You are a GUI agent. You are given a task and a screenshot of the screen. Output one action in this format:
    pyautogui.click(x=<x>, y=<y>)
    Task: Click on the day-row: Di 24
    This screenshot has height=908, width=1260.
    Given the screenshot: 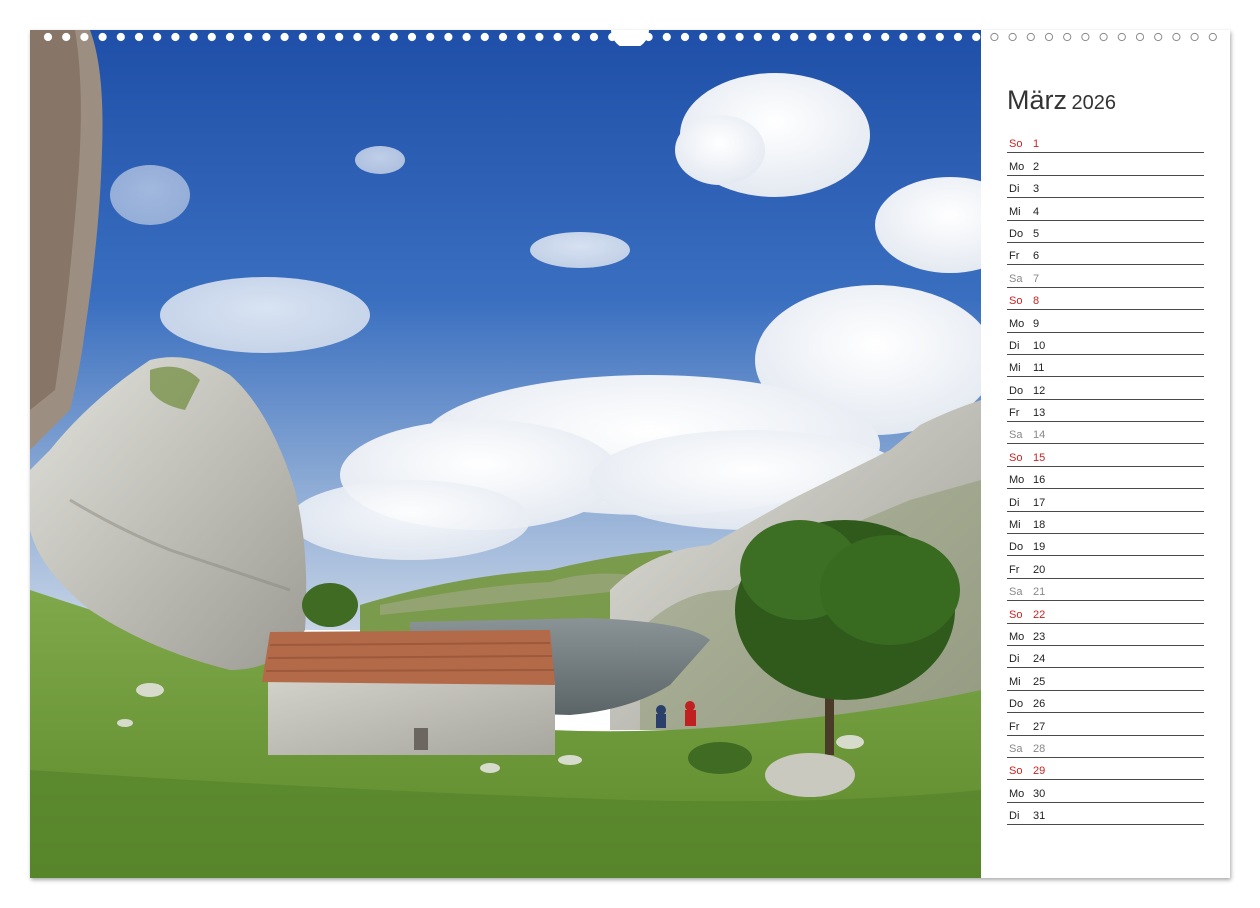 What is the action you would take?
    pyautogui.click(x=1105, y=657)
    